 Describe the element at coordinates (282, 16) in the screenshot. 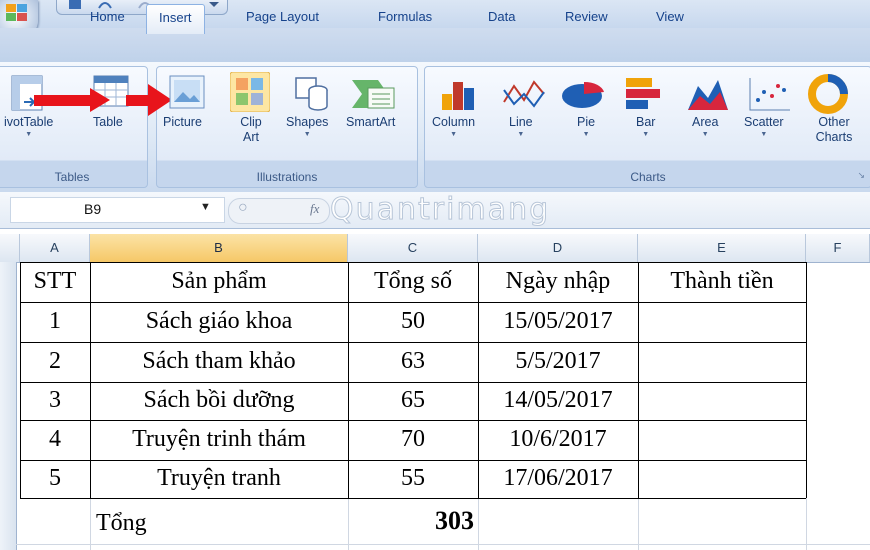

I see `tab-page-layout: Page Layout` at that location.